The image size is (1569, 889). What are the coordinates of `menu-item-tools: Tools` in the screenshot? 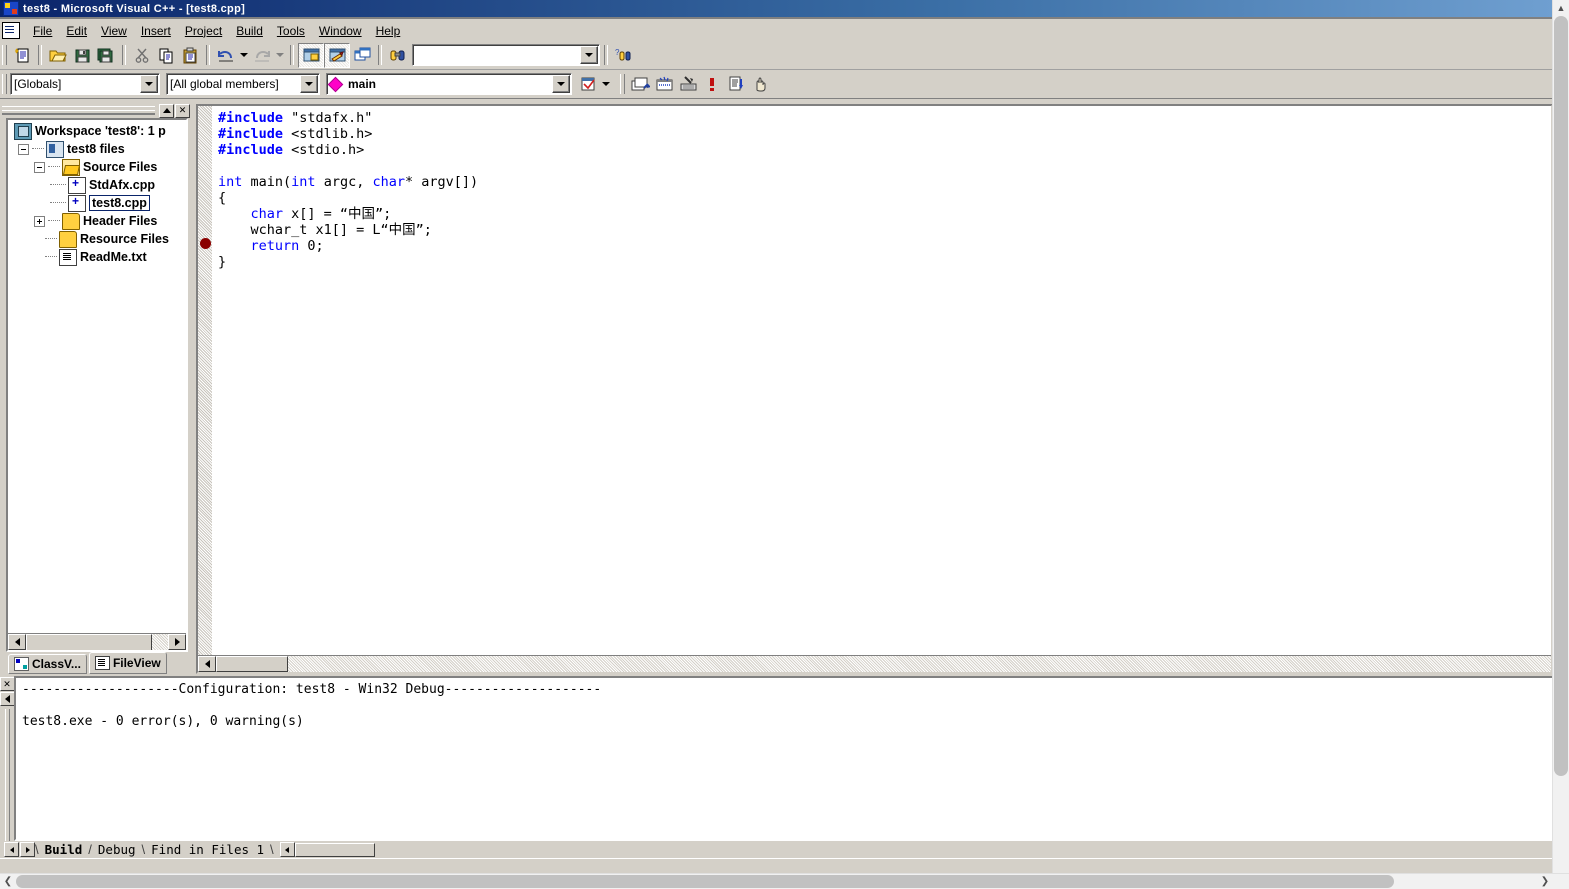 It's located at (291, 31).